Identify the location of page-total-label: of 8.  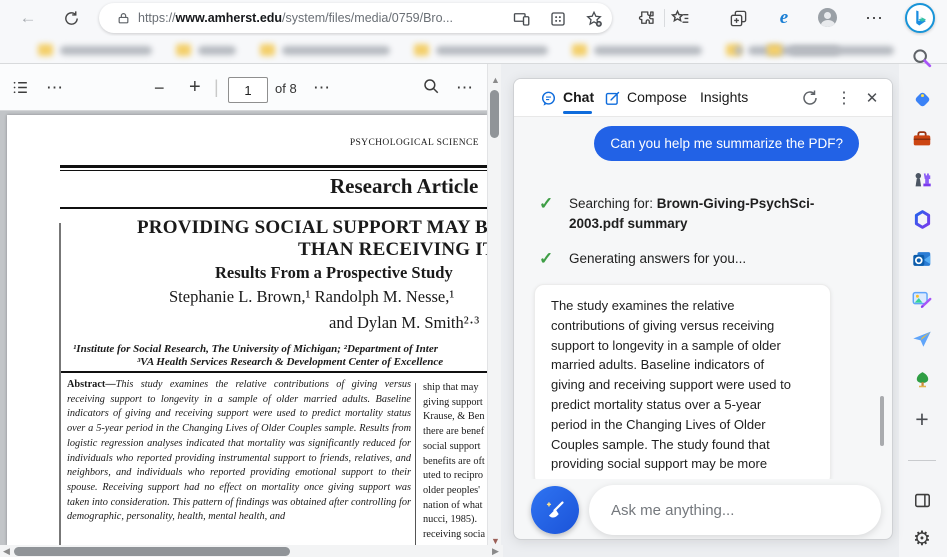
(286, 88).